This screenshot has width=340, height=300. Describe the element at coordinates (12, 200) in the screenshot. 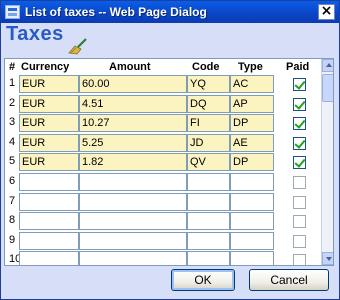

I see `row-number: 7` at that location.